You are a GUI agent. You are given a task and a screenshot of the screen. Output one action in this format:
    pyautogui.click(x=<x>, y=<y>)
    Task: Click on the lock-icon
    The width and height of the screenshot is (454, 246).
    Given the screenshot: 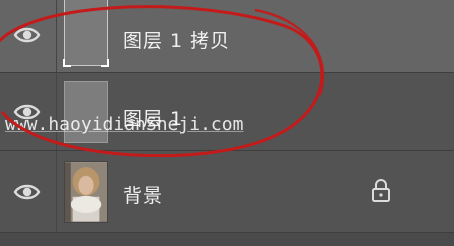 What is the action you would take?
    pyautogui.click(x=381, y=190)
    